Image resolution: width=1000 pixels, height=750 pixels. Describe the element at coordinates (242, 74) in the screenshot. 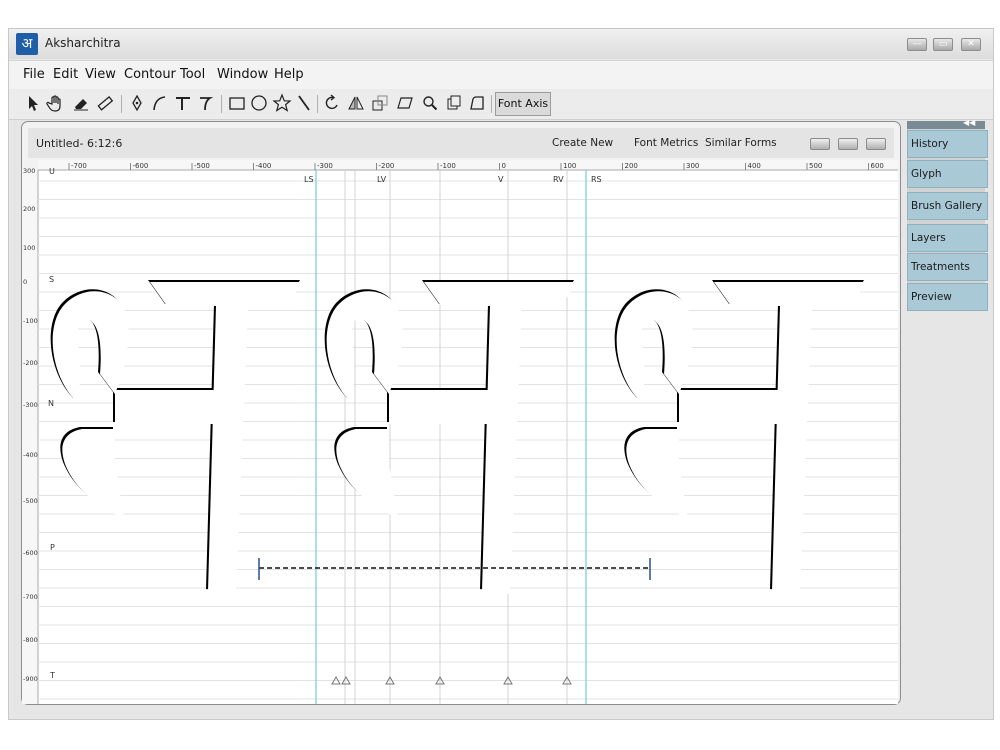

I see `menu-window: Window` at that location.